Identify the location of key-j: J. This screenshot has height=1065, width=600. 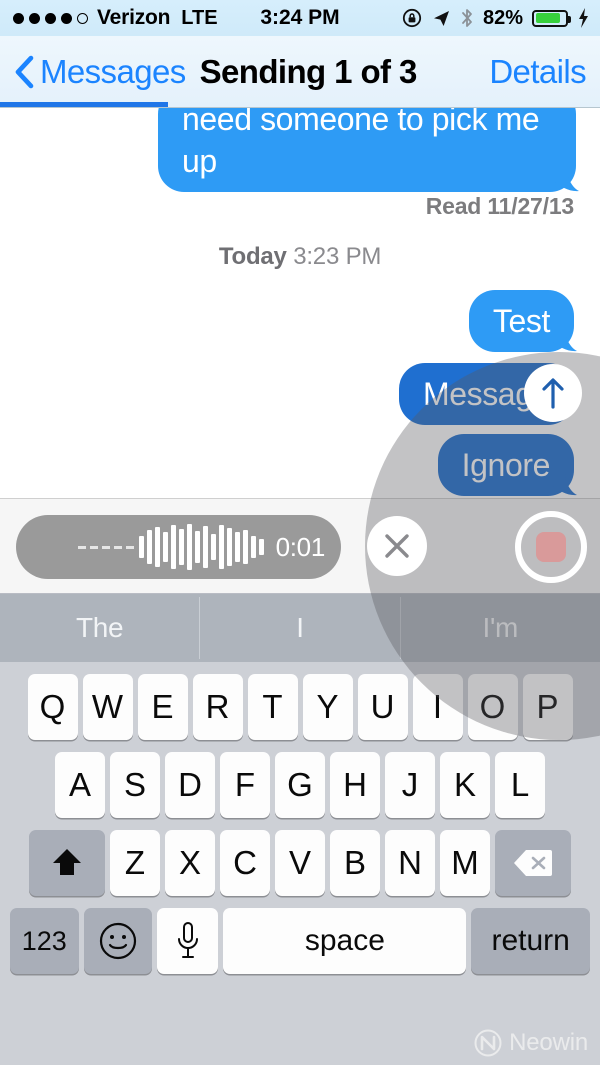
(410, 785).